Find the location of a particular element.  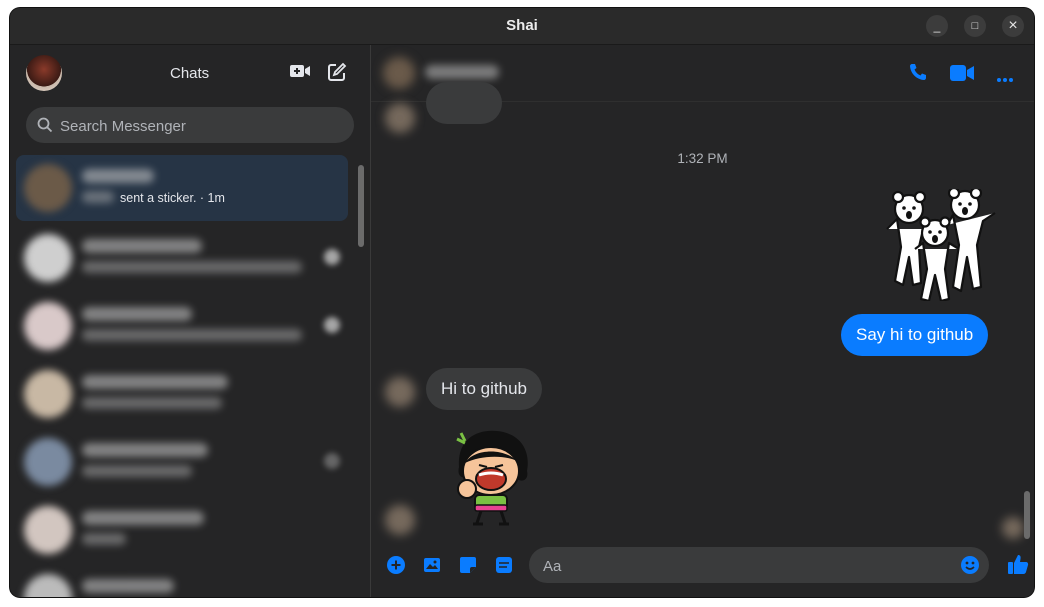

previous-message-bubble is located at coordinates (464, 103).